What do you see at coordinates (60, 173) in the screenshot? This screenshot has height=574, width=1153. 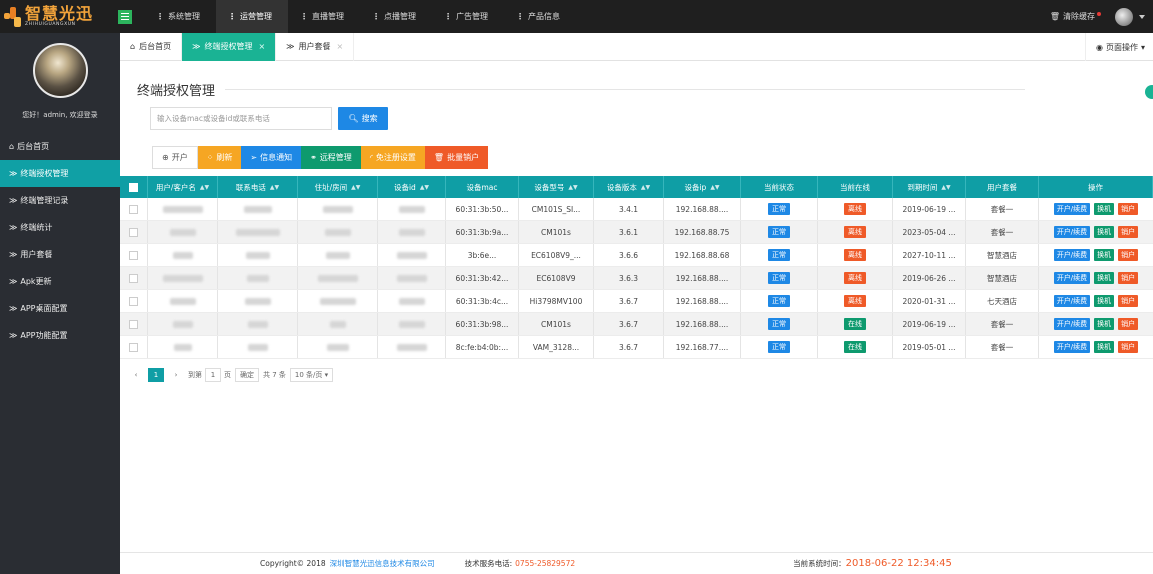 I see `sidebar-item: ≫ 终端授权管理` at bounding box center [60, 173].